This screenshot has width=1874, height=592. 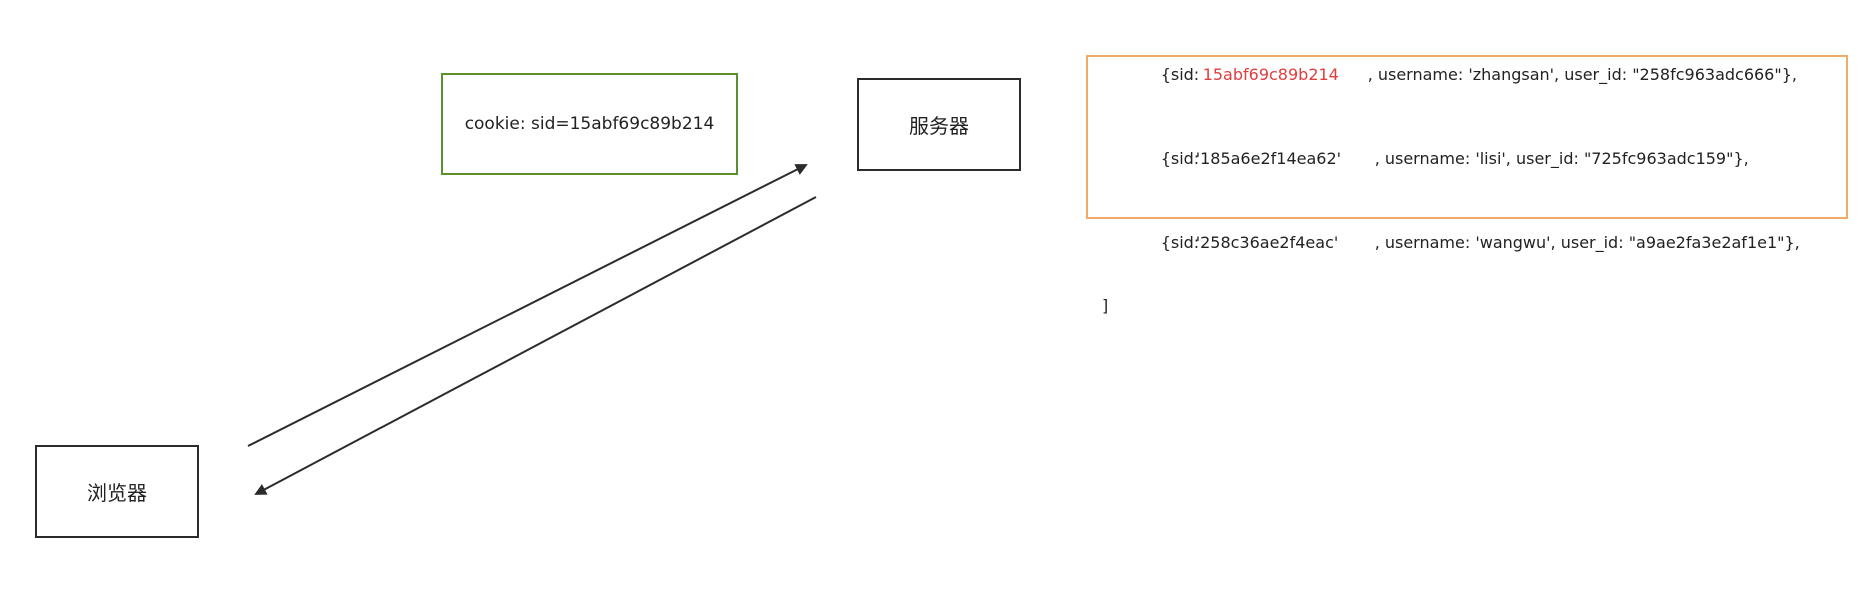 What do you see at coordinates (1270, 74) in the screenshot?
I see `sid-value-highlighted: 15abf69c89b214` at bounding box center [1270, 74].